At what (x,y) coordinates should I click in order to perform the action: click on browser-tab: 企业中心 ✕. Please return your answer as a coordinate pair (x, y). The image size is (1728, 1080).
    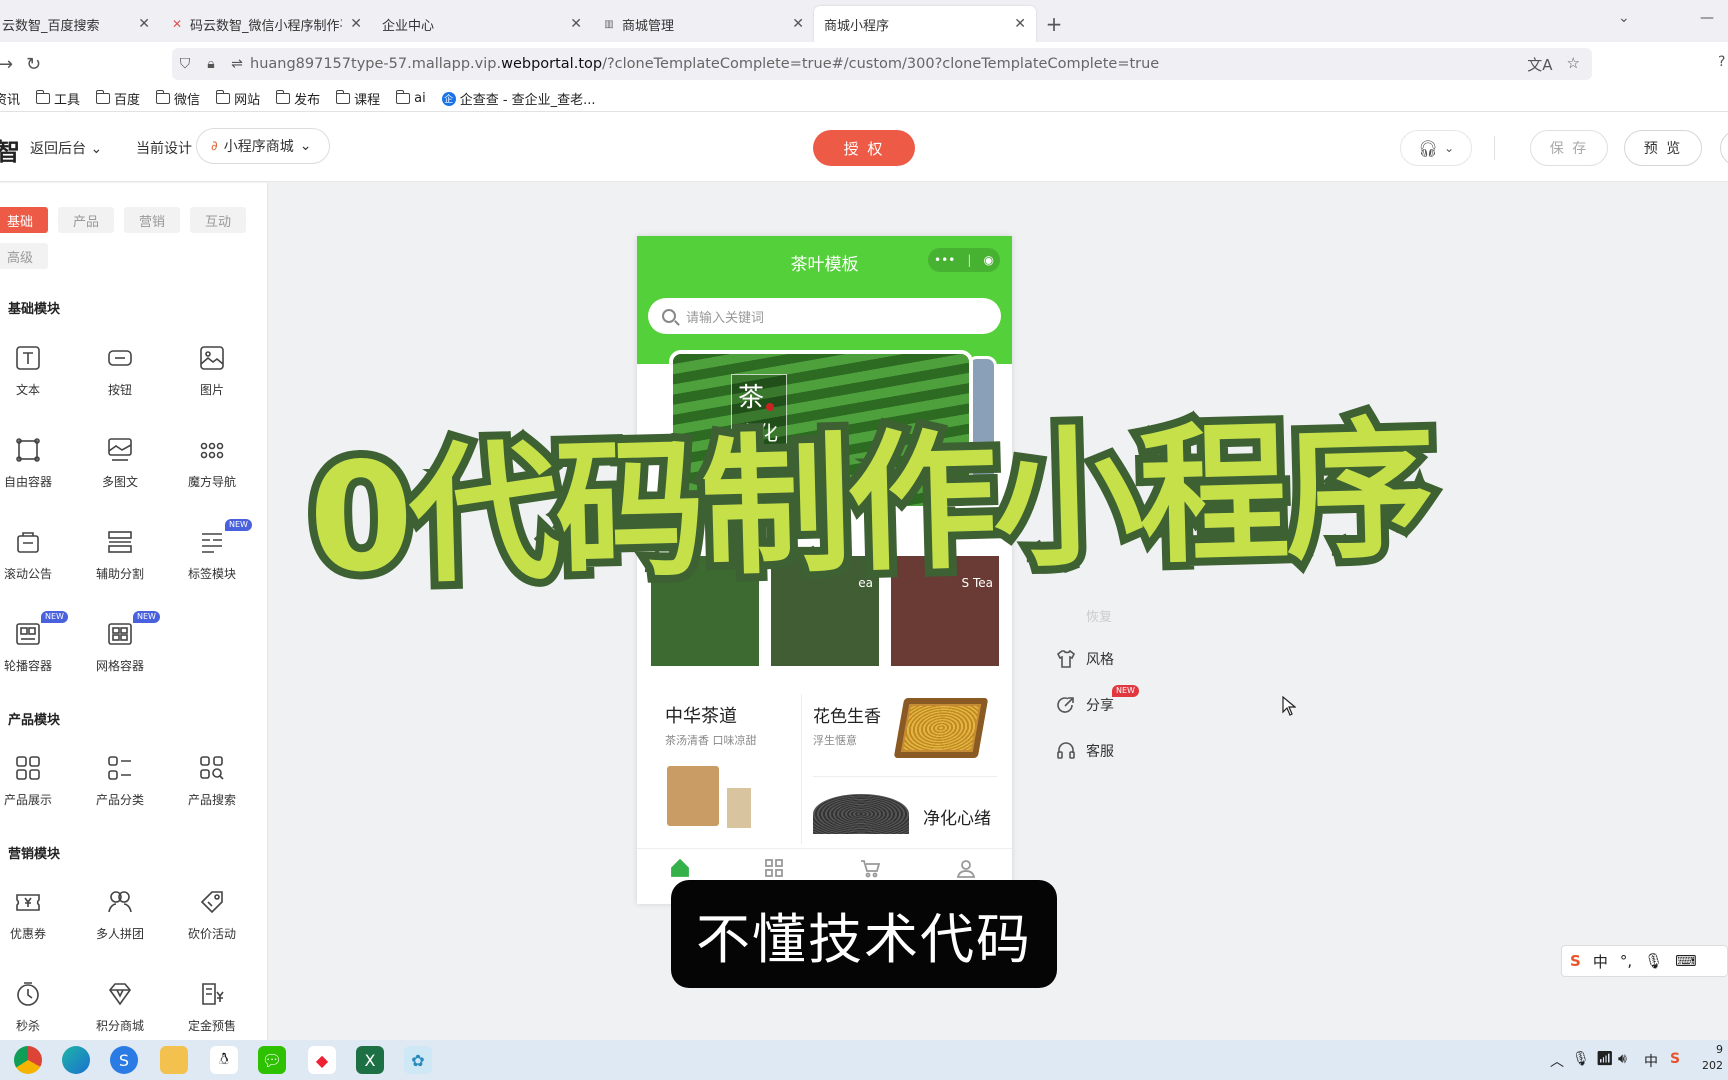
    Looking at the image, I should click on (482, 24).